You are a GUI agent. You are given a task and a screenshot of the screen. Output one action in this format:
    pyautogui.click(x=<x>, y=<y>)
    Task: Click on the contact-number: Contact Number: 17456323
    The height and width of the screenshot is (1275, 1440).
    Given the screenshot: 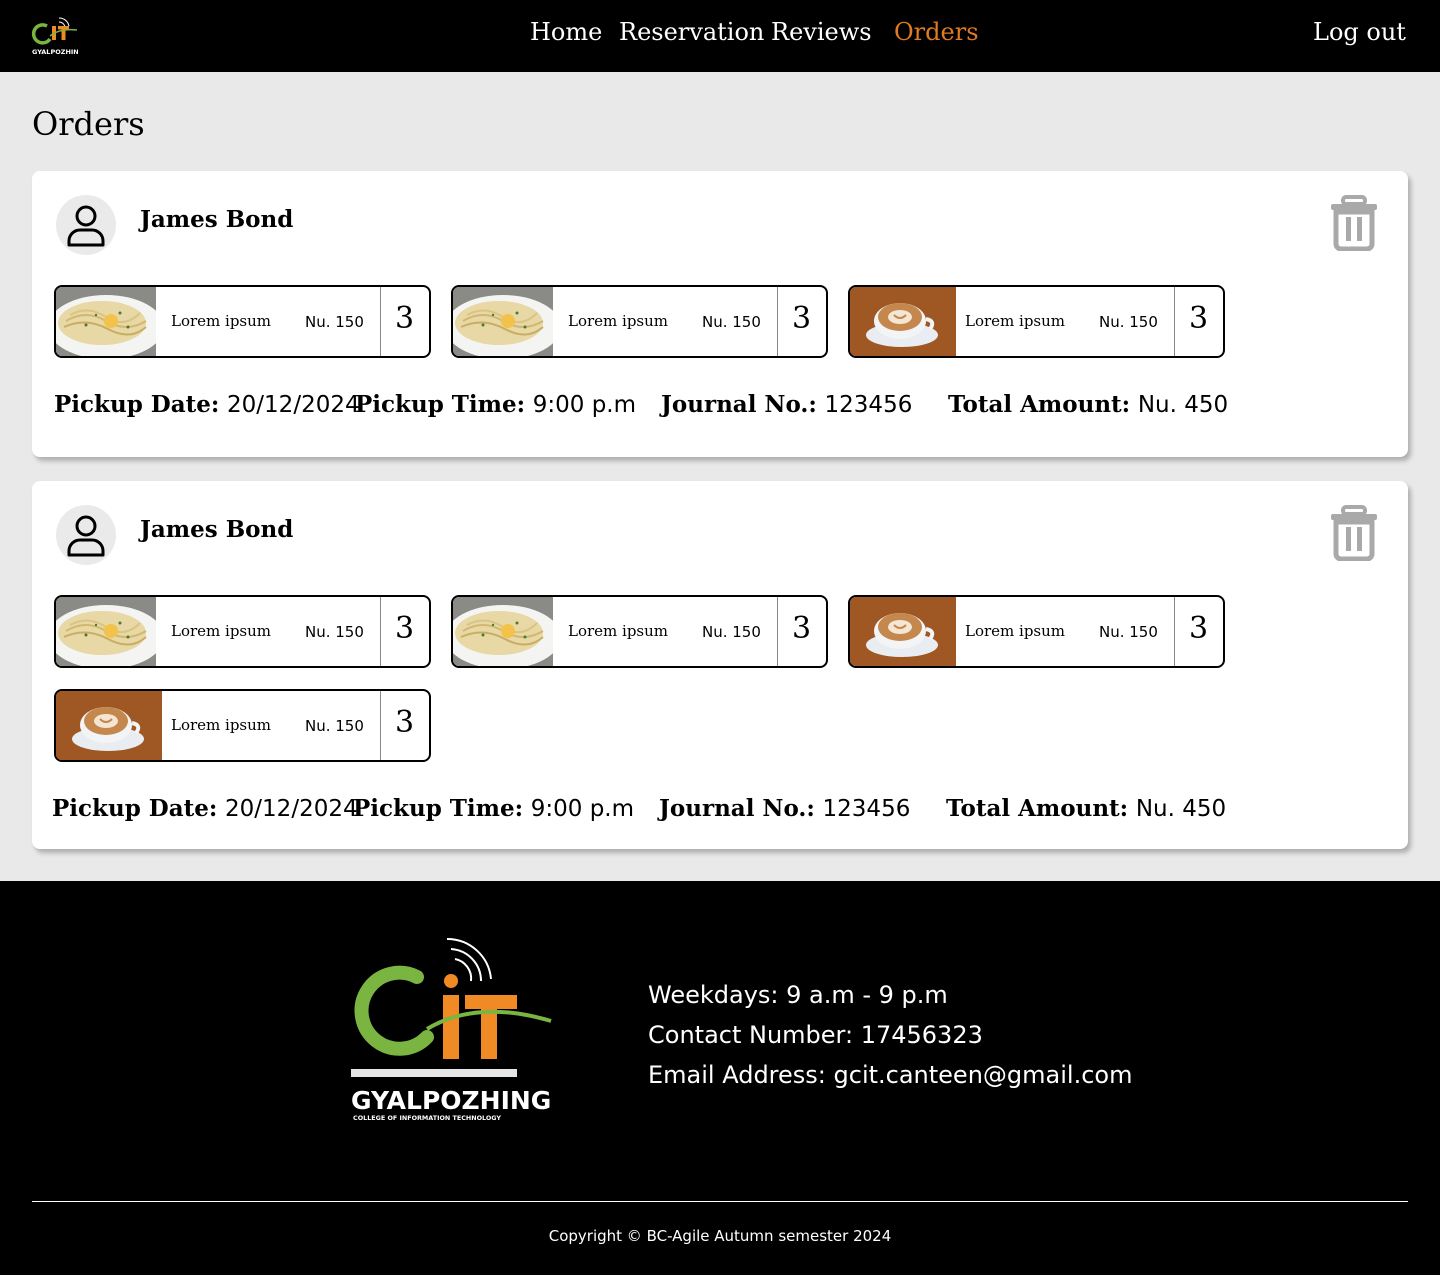 What is the action you would take?
    pyautogui.click(x=815, y=1035)
    